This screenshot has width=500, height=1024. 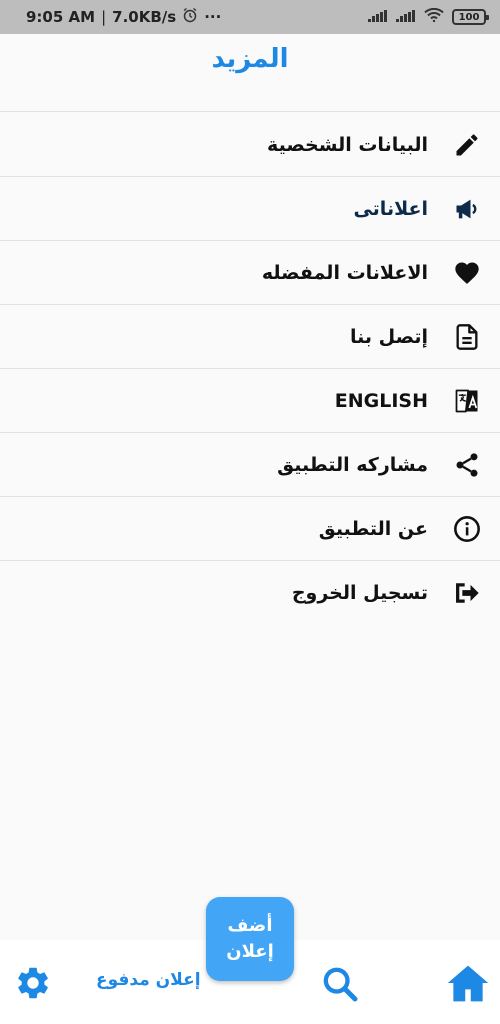 What do you see at coordinates (250, 593) in the screenshot?
I see `menu-item-logout: تسجيل الخروج` at bounding box center [250, 593].